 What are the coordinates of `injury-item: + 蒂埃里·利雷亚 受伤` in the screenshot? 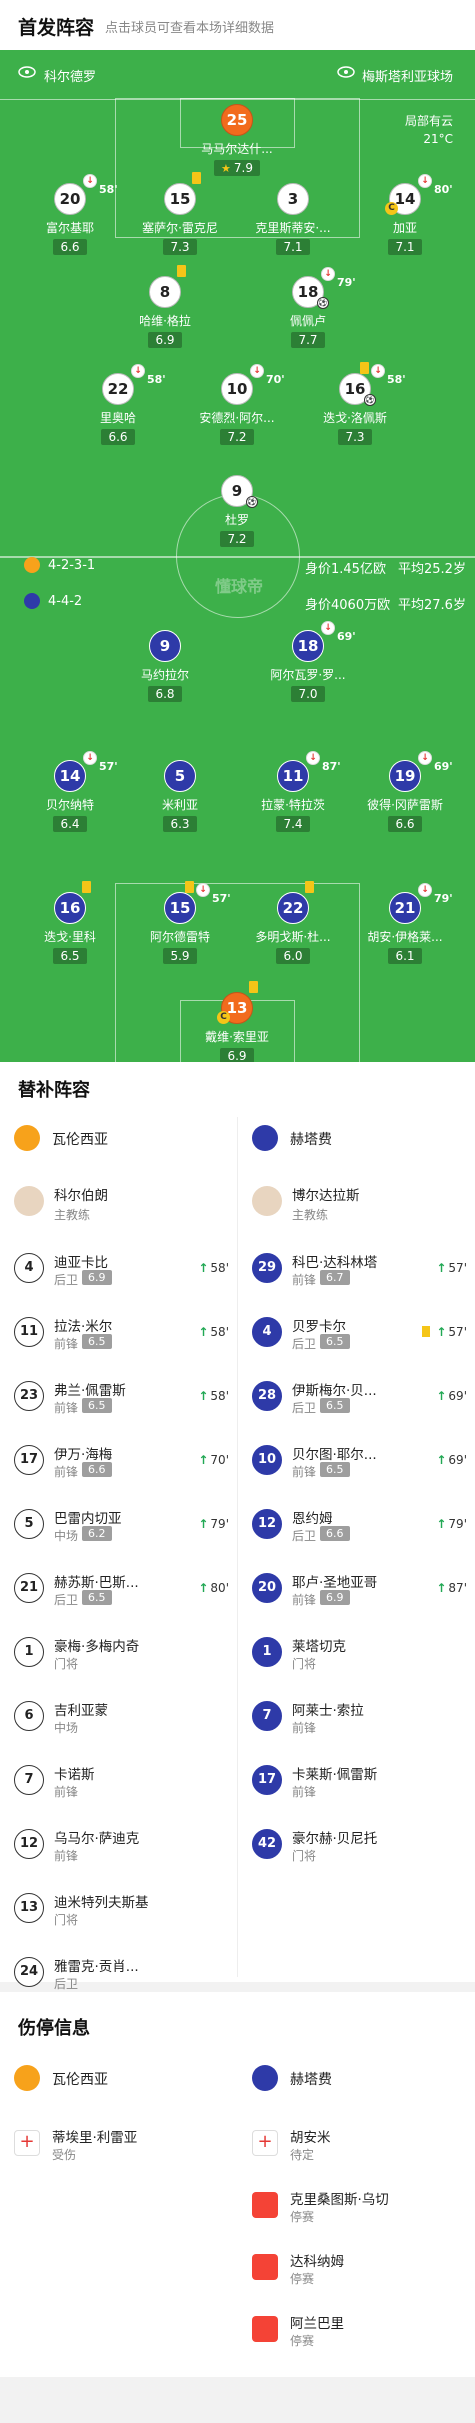 It's located at (118, 2143).